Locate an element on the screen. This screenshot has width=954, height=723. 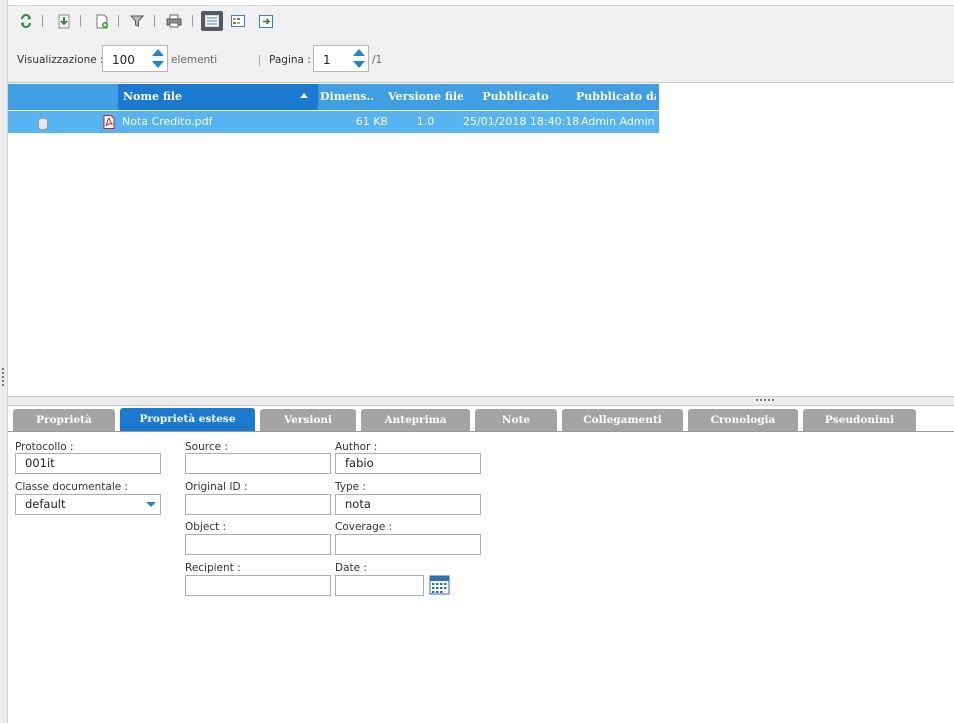
tab-collegamenti: Collegamenti is located at coordinates (622, 420).